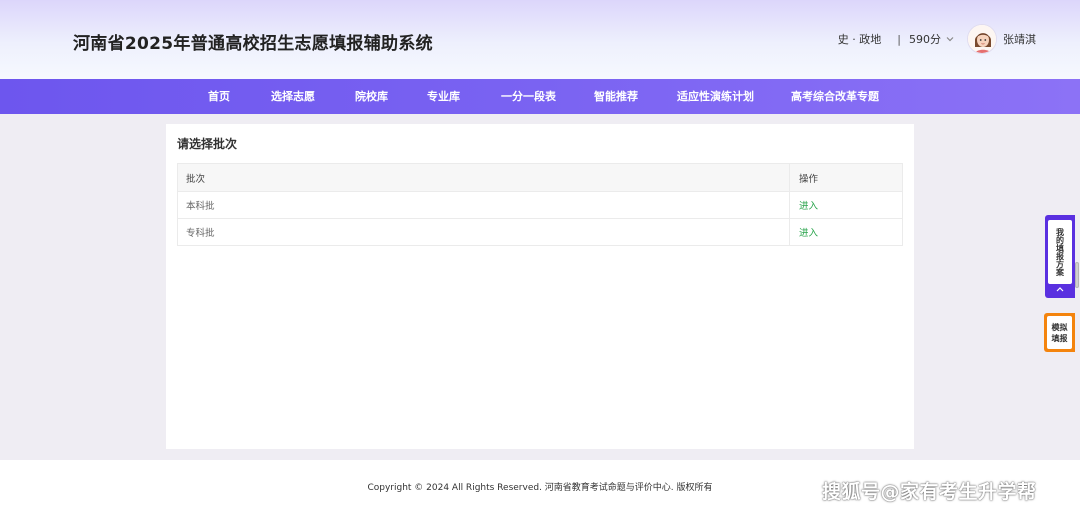 This screenshot has height=512, width=1080. Describe the element at coordinates (1019, 39) in the screenshot. I see `username: 张靖淇` at that location.